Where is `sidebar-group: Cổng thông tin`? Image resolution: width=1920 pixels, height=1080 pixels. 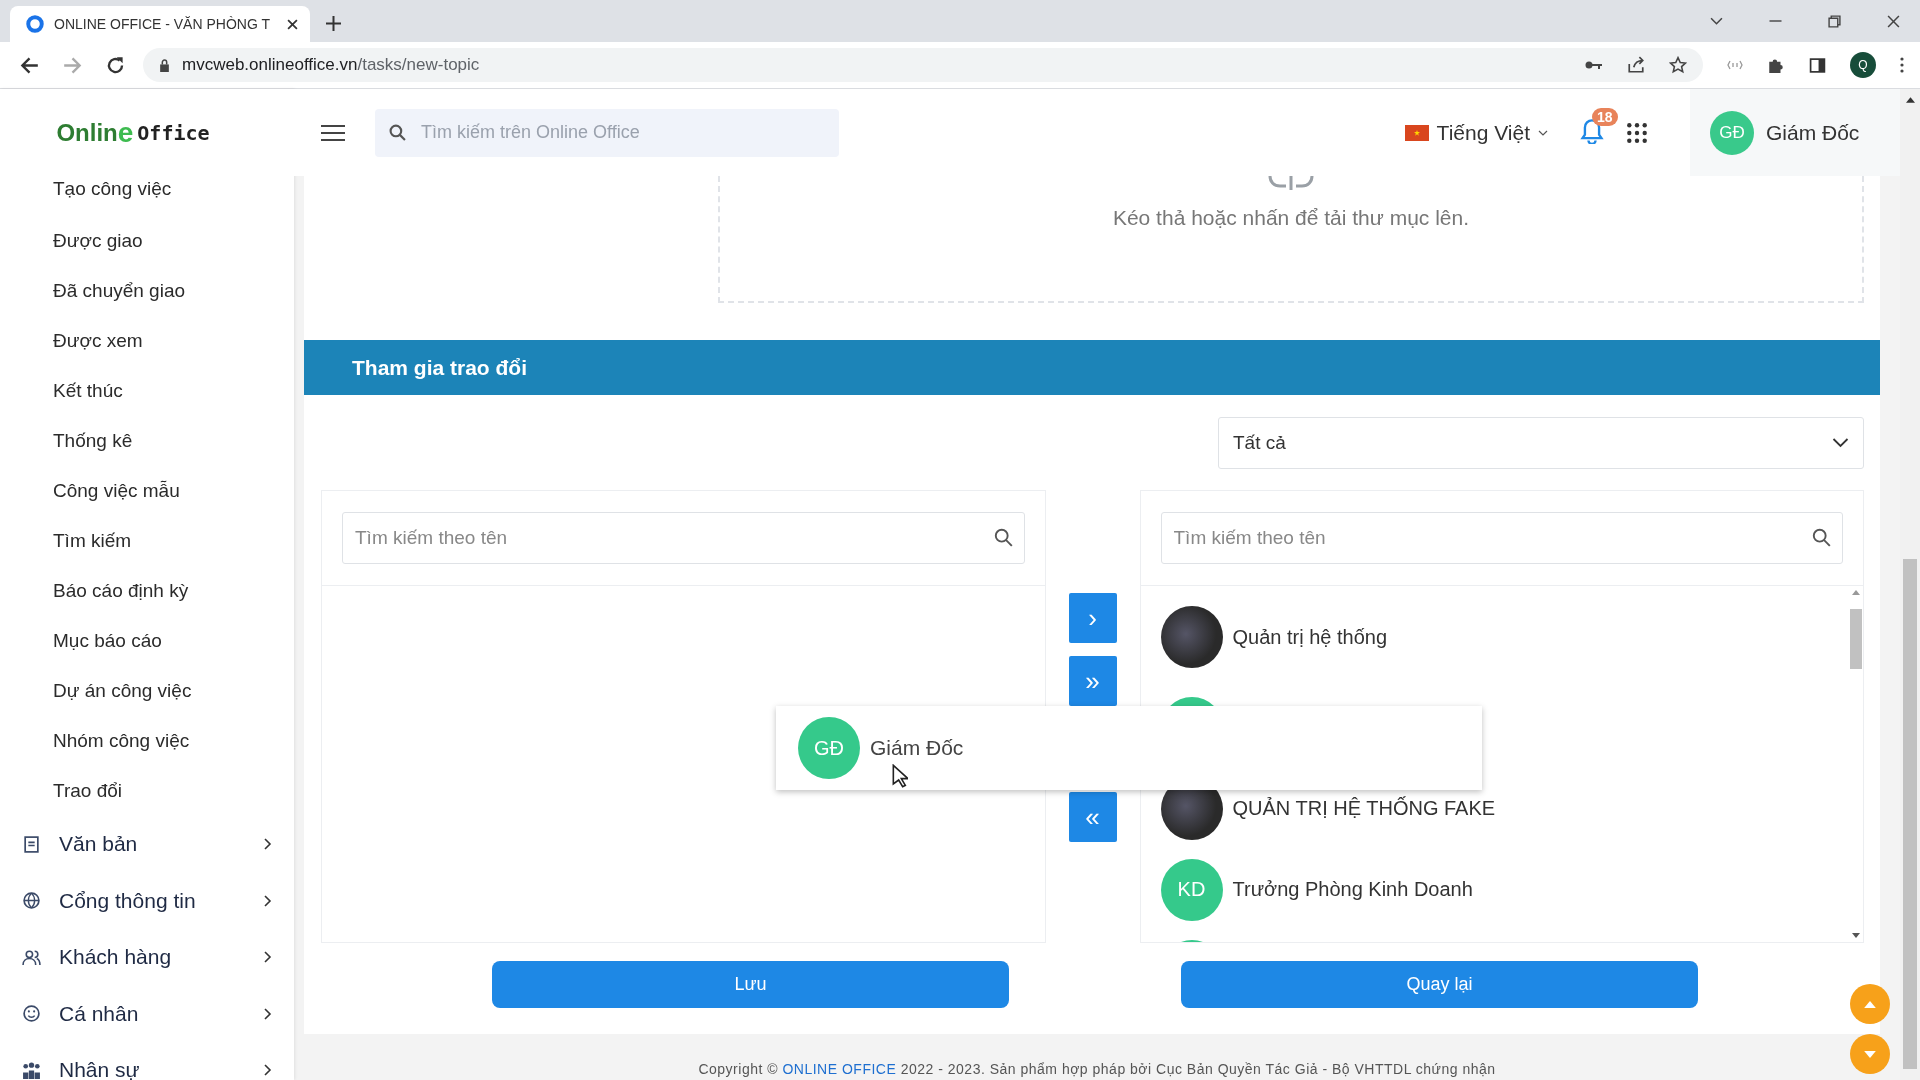
sidebar-group: Cổng thông tin is located at coordinates (161, 900).